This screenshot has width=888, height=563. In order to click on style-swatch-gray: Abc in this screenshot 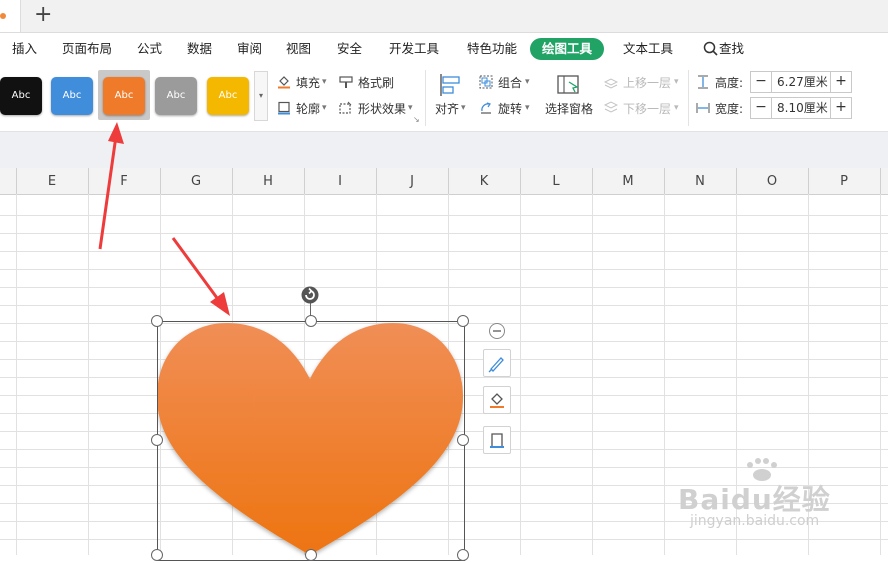, I will do `click(176, 96)`.